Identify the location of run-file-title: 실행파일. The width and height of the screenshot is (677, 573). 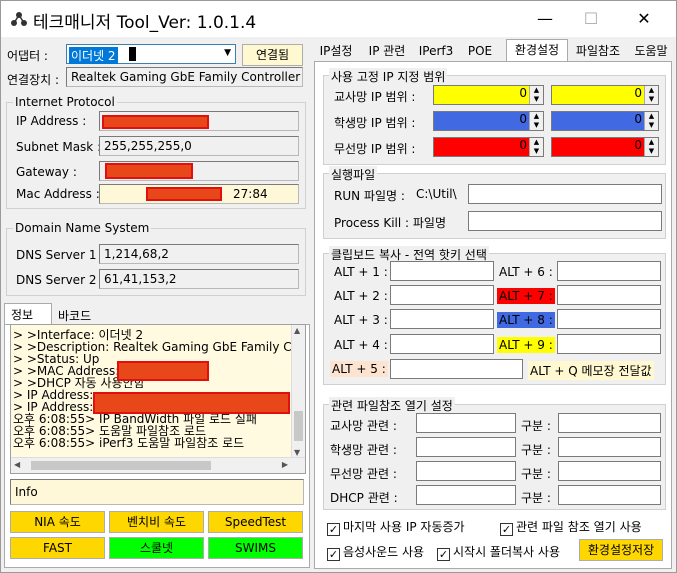
(353, 174).